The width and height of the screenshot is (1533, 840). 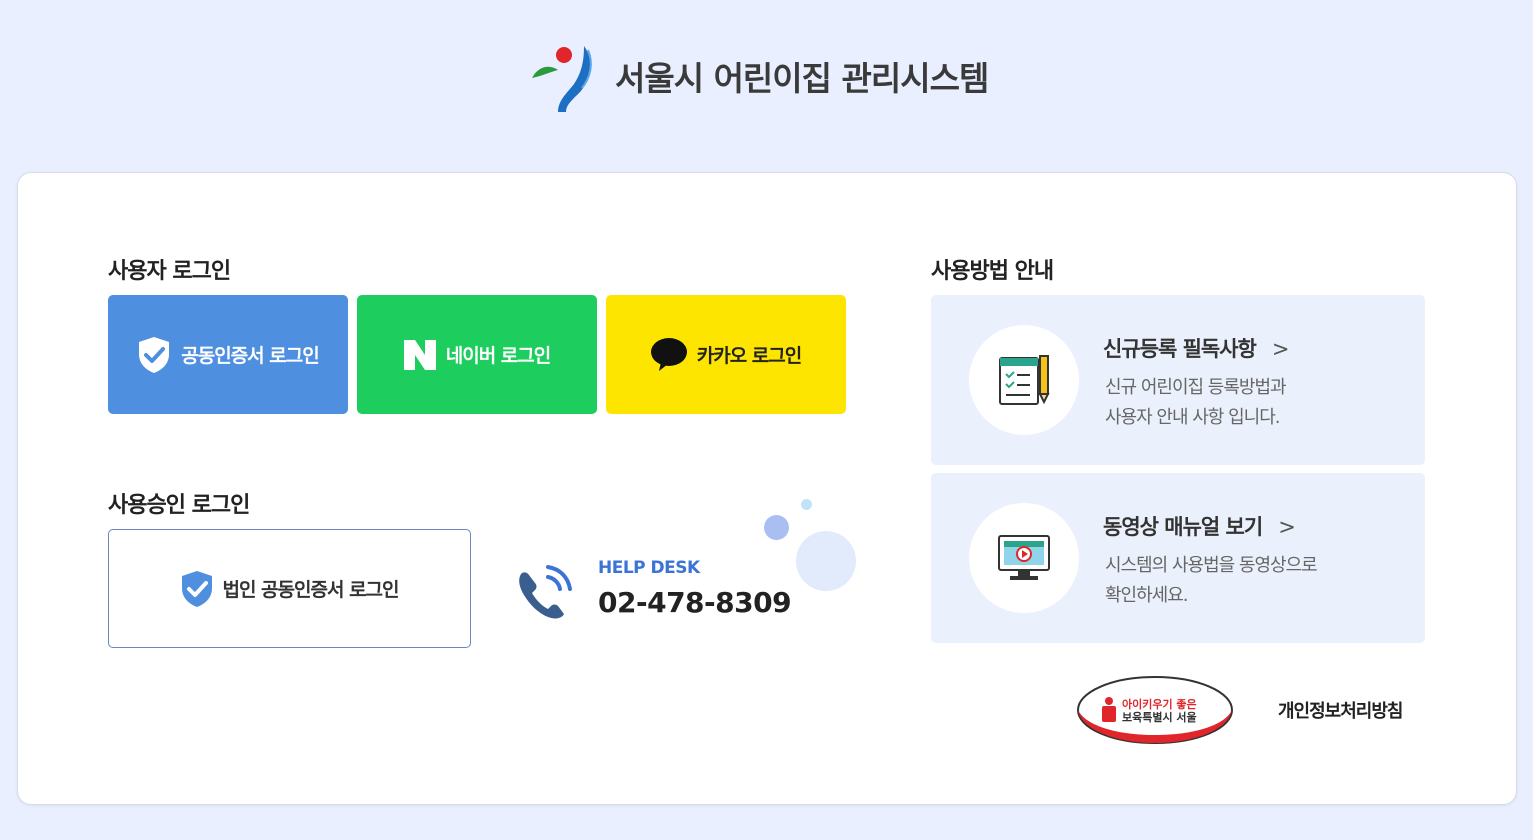 What do you see at coordinates (802, 78) in the screenshot?
I see `site-title: 서울시 어린이집 관리시스템` at bounding box center [802, 78].